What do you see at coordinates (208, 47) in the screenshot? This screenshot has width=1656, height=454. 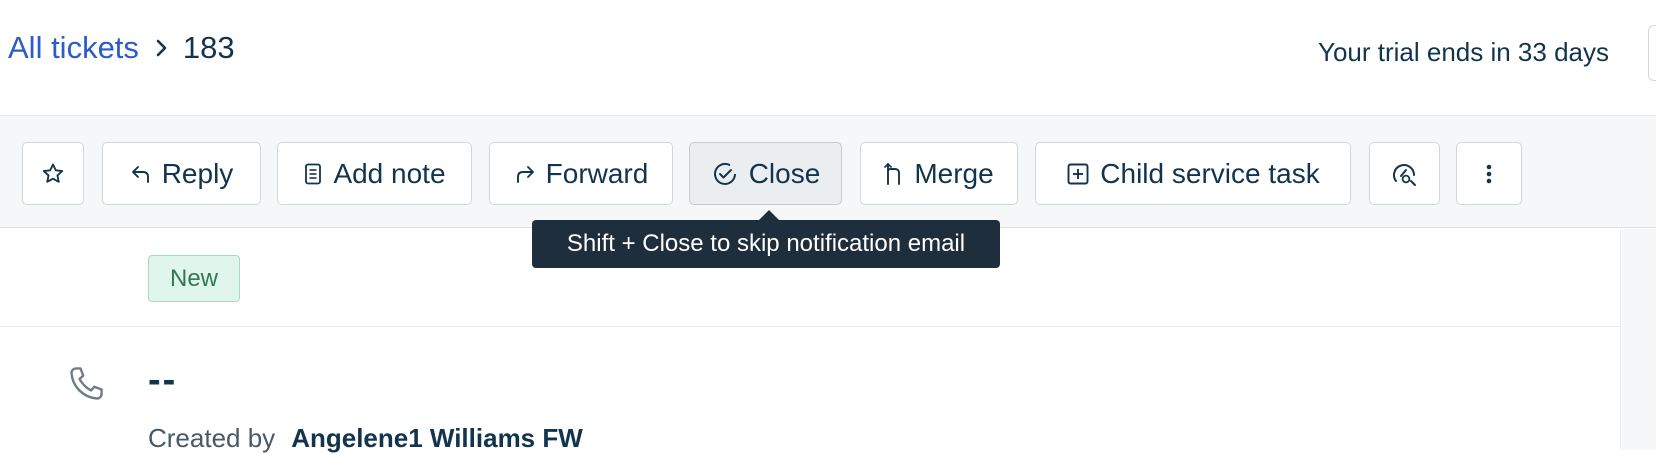 I see `breadcrumb-ticket-id: 183` at bounding box center [208, 47].